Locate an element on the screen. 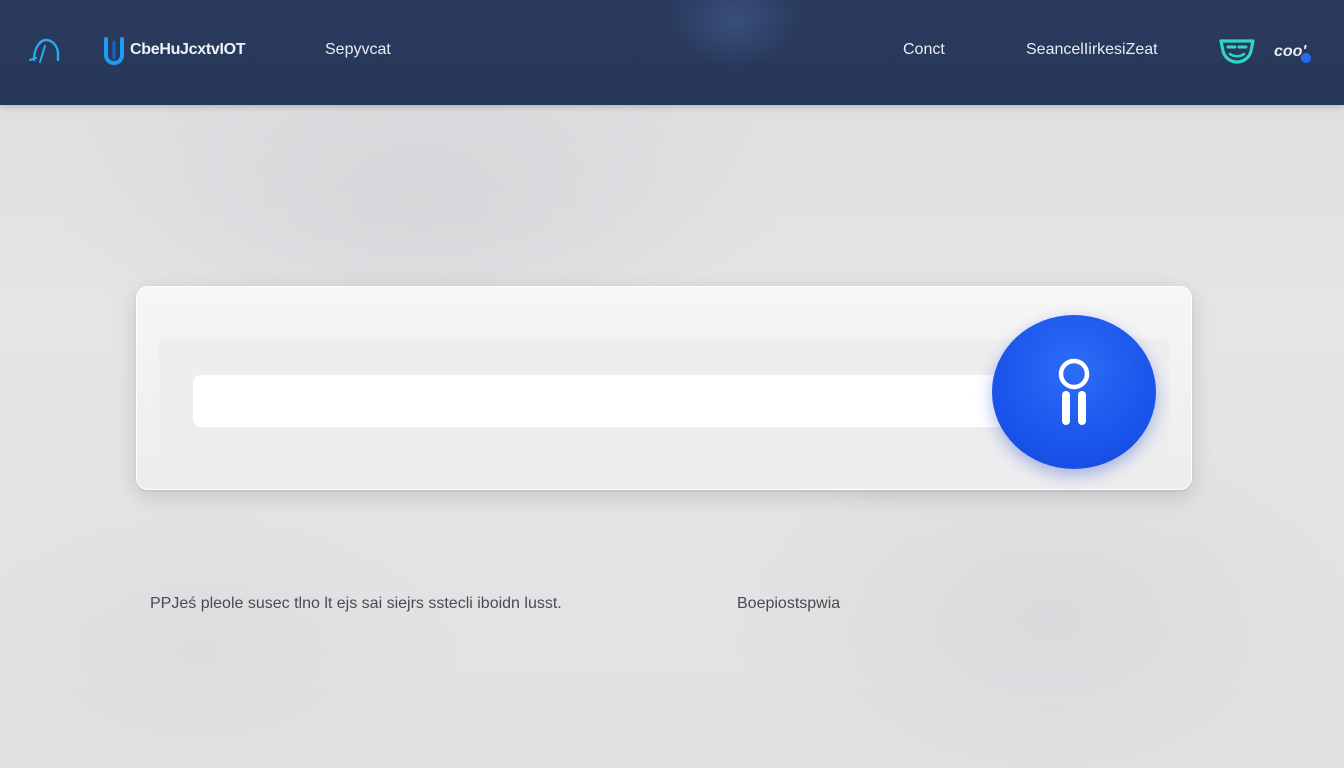 This screenshot has width=1344, height=768. brand-name: CbeHuJcxtvIOT is located at coordinates (188, 50).